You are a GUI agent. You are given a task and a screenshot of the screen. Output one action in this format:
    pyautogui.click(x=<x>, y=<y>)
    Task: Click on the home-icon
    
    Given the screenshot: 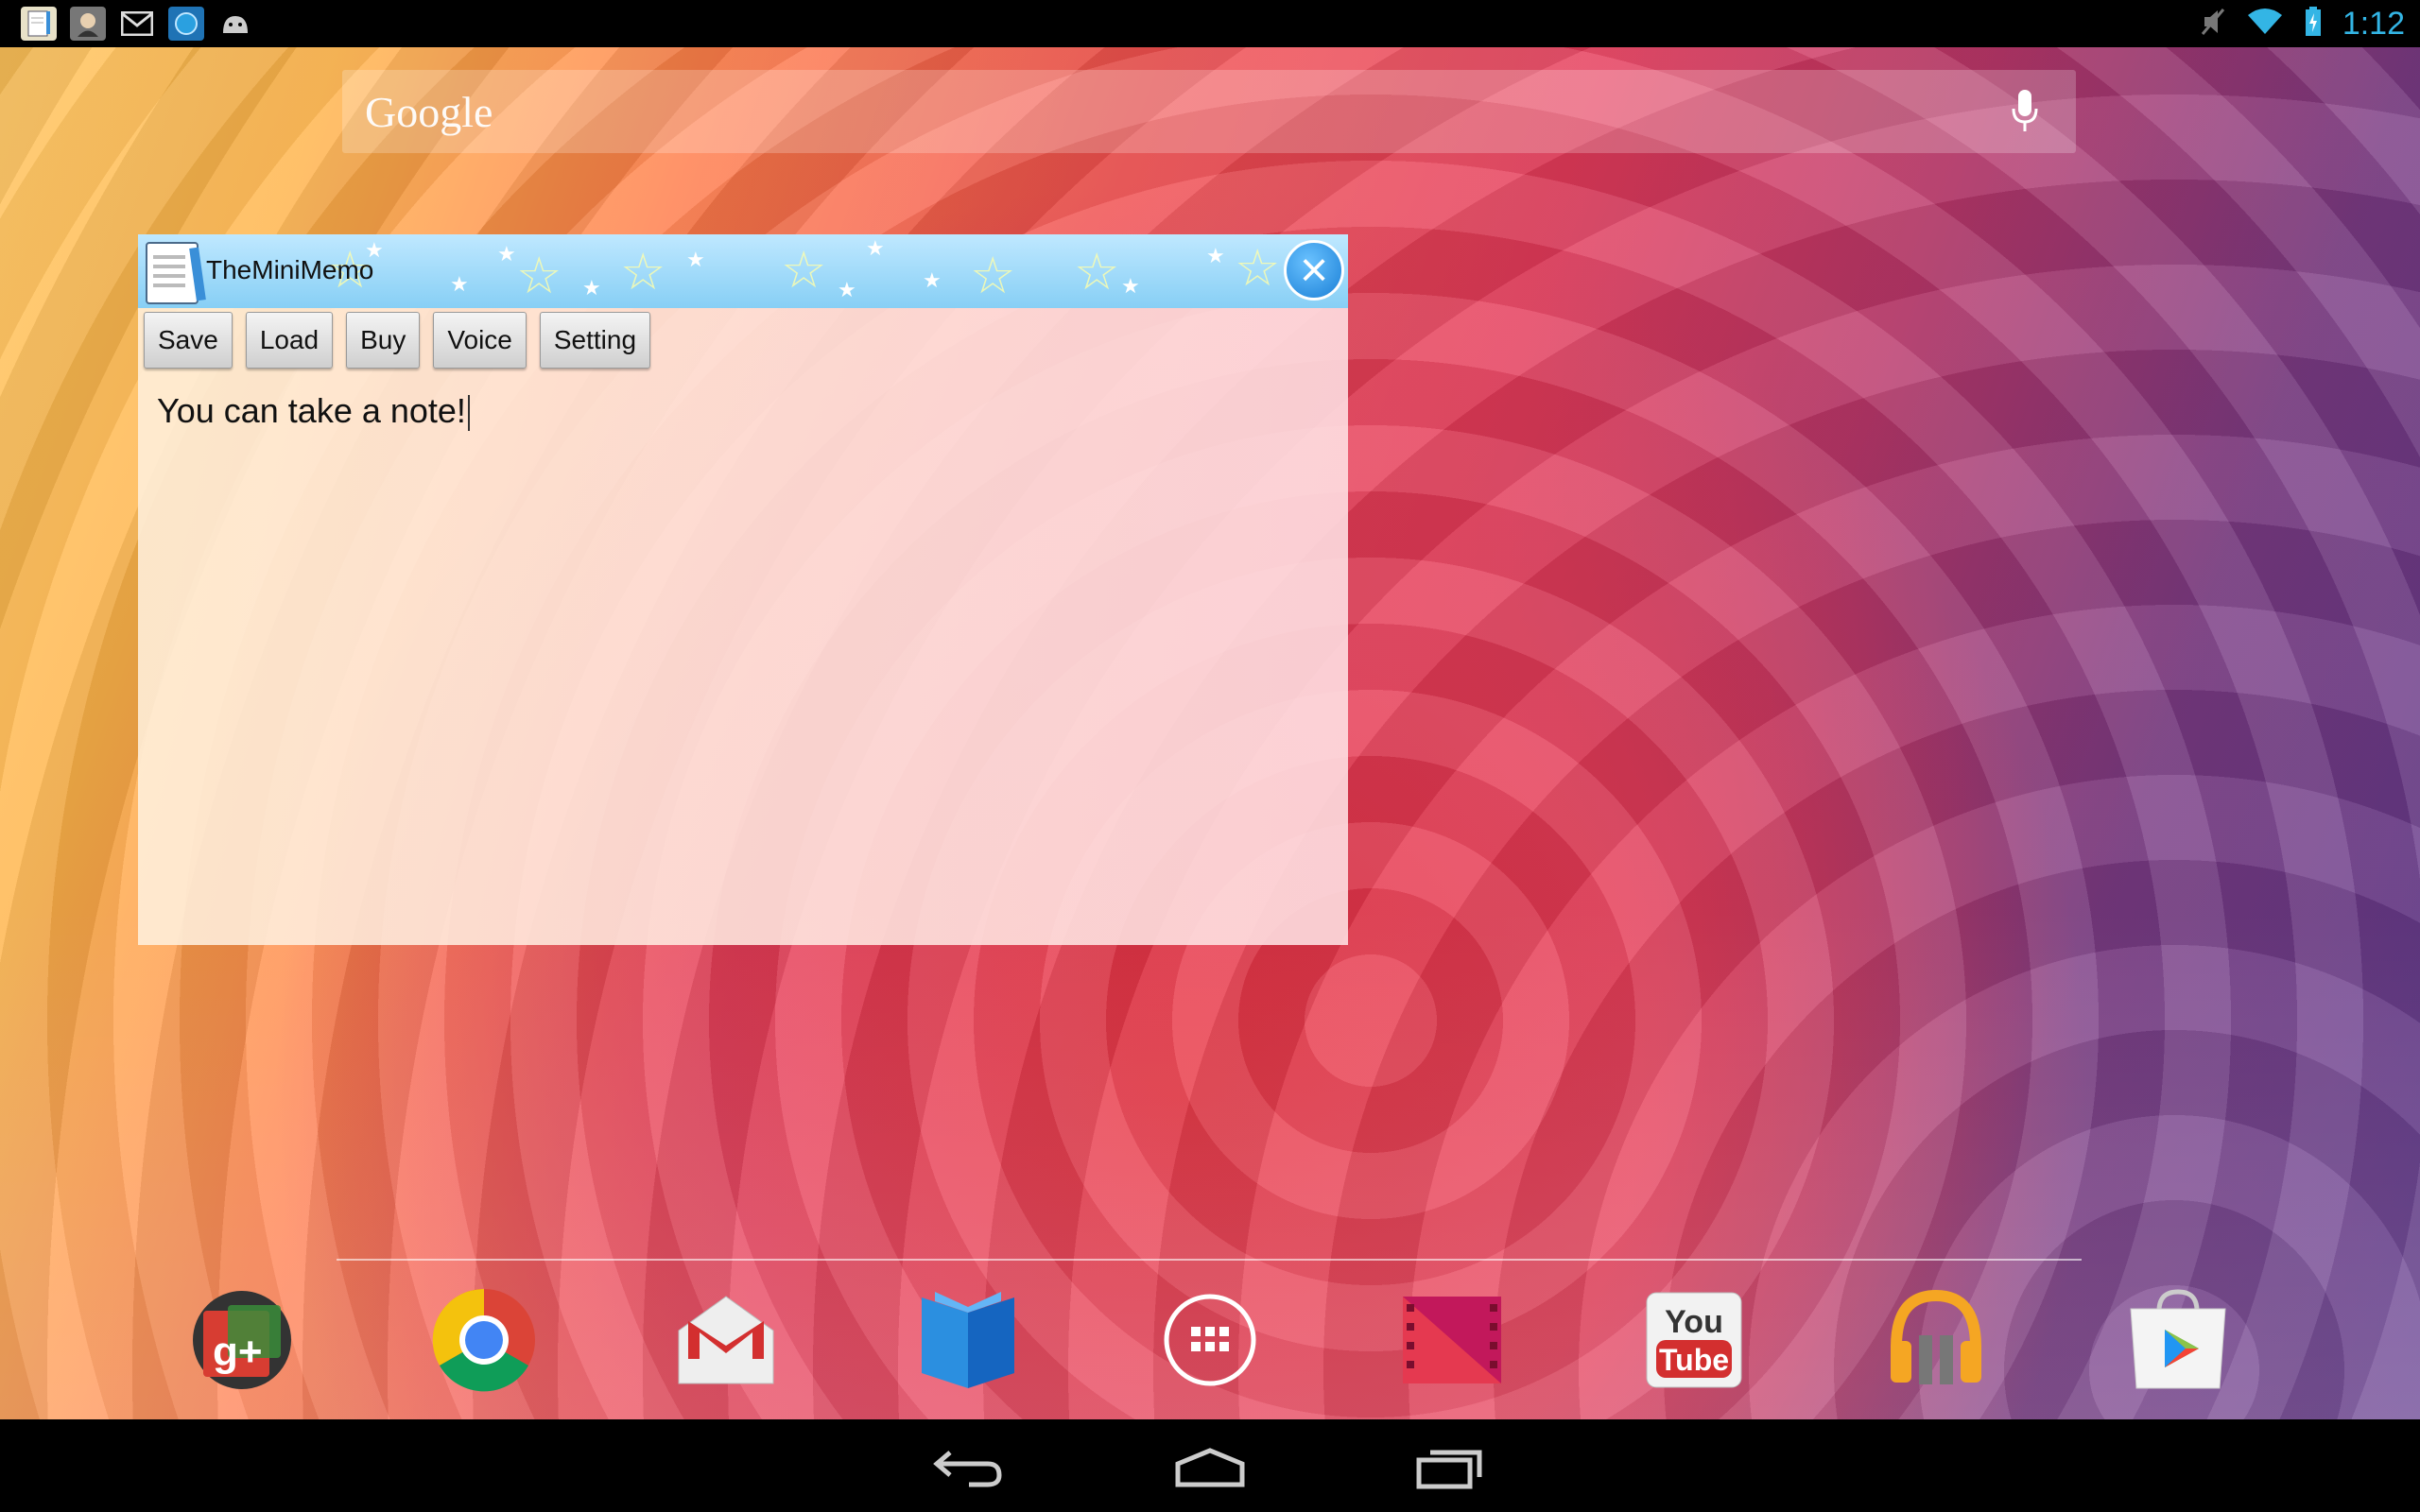 What is the action you would take?
    pyautogui.click(x=1210, y=1467)
    